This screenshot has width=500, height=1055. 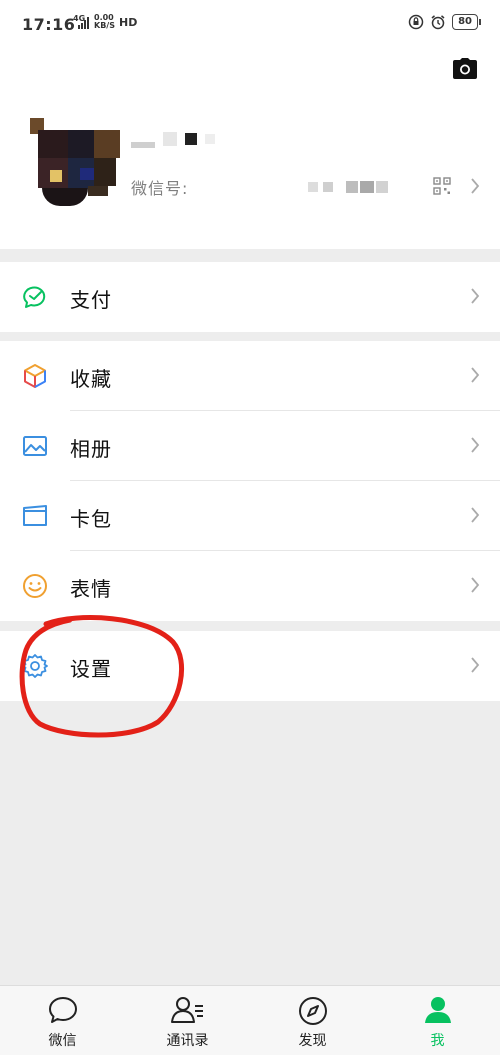 I want to click on menu-item-album: 相册, so click(x=250, y=446).